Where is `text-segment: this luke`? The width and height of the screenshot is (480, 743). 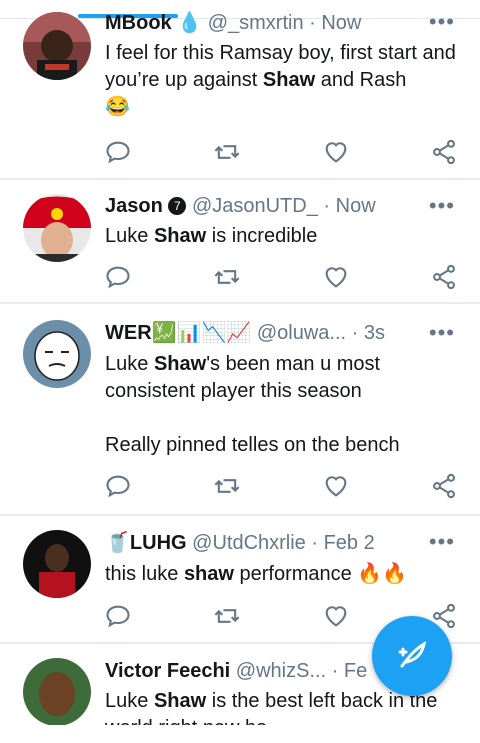
text-segment: this luke is located at coordinates (144, 574).